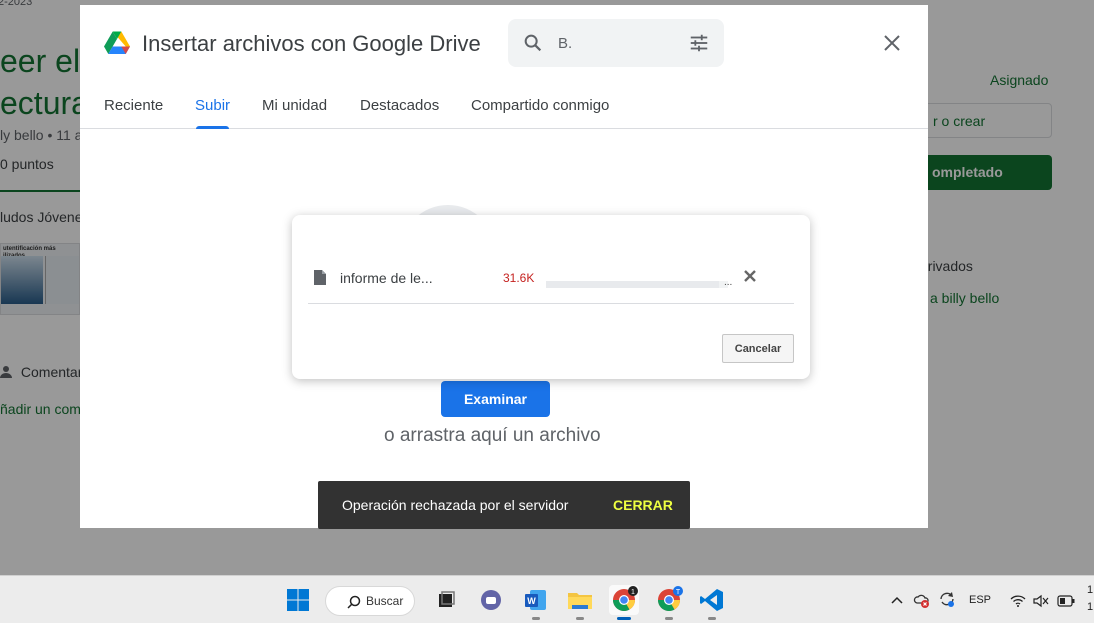 The width and height of the screenshot is (1094, 623). I want to click on search-box, so click(616, 43).